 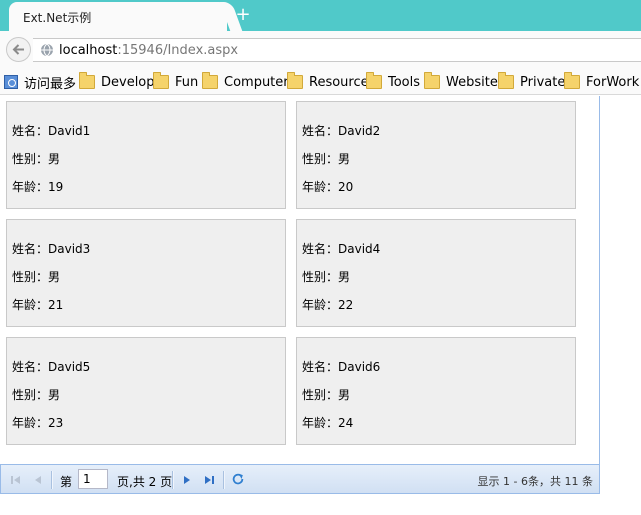 I want to click on previous-page-icon, so click(x=38, y=480).